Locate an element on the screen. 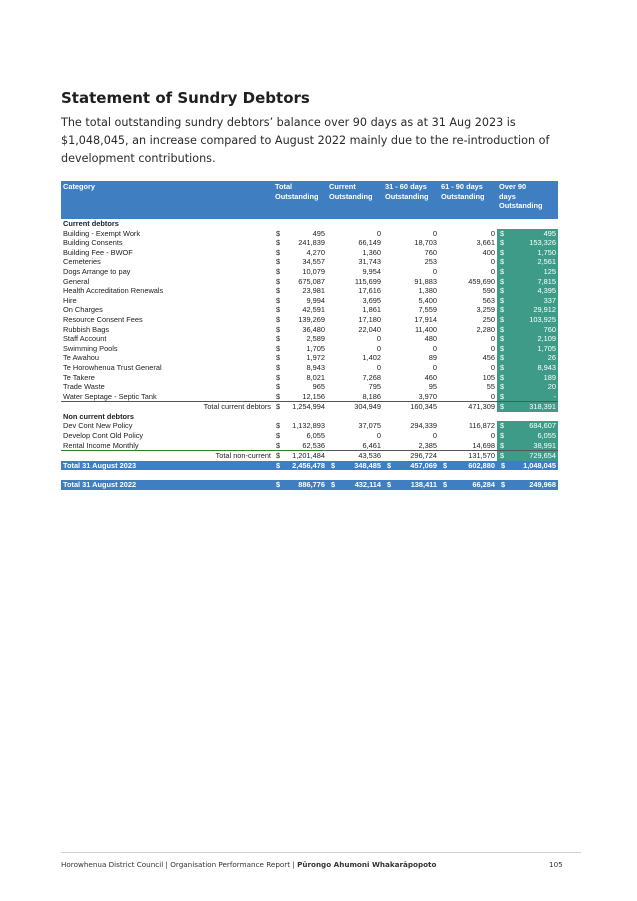  d61_90-cell: 131,570 is located at coordinates (468, 455).